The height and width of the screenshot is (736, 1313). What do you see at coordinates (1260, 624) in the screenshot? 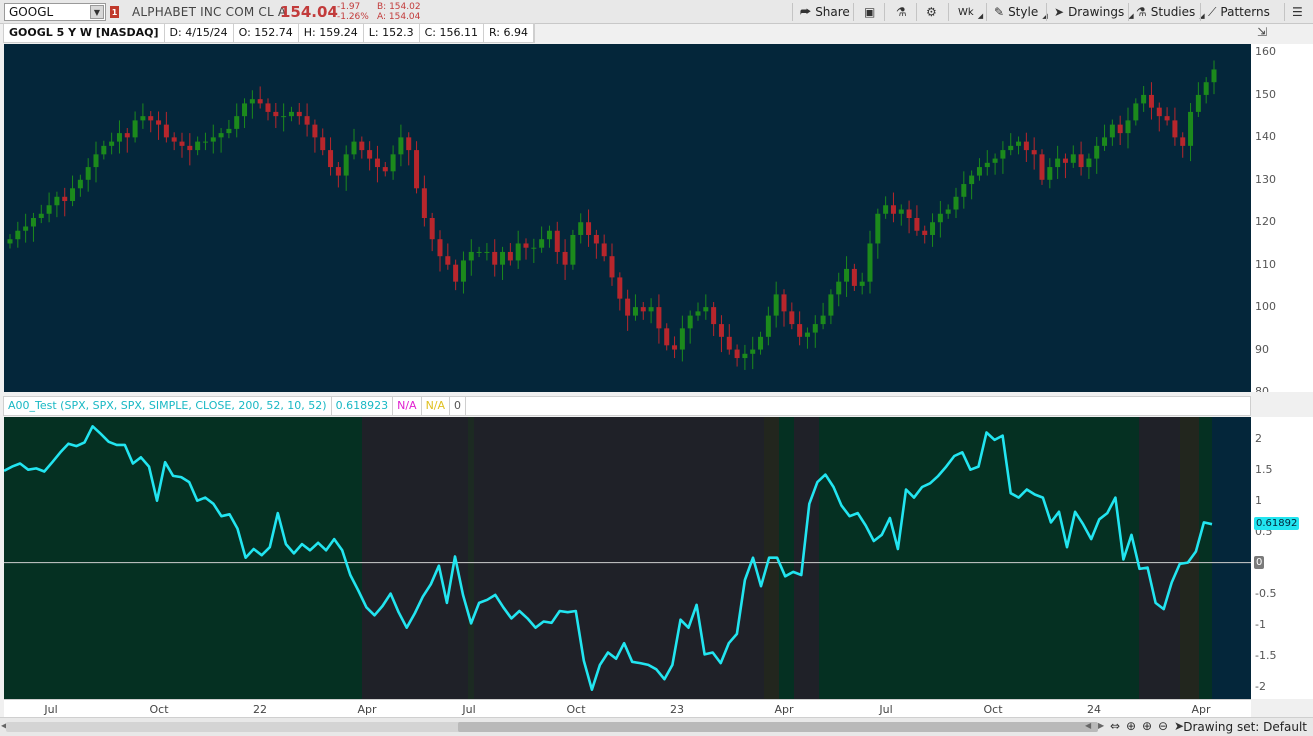
I see `study-axis-label: -1` at bounding box center [1260, 624].